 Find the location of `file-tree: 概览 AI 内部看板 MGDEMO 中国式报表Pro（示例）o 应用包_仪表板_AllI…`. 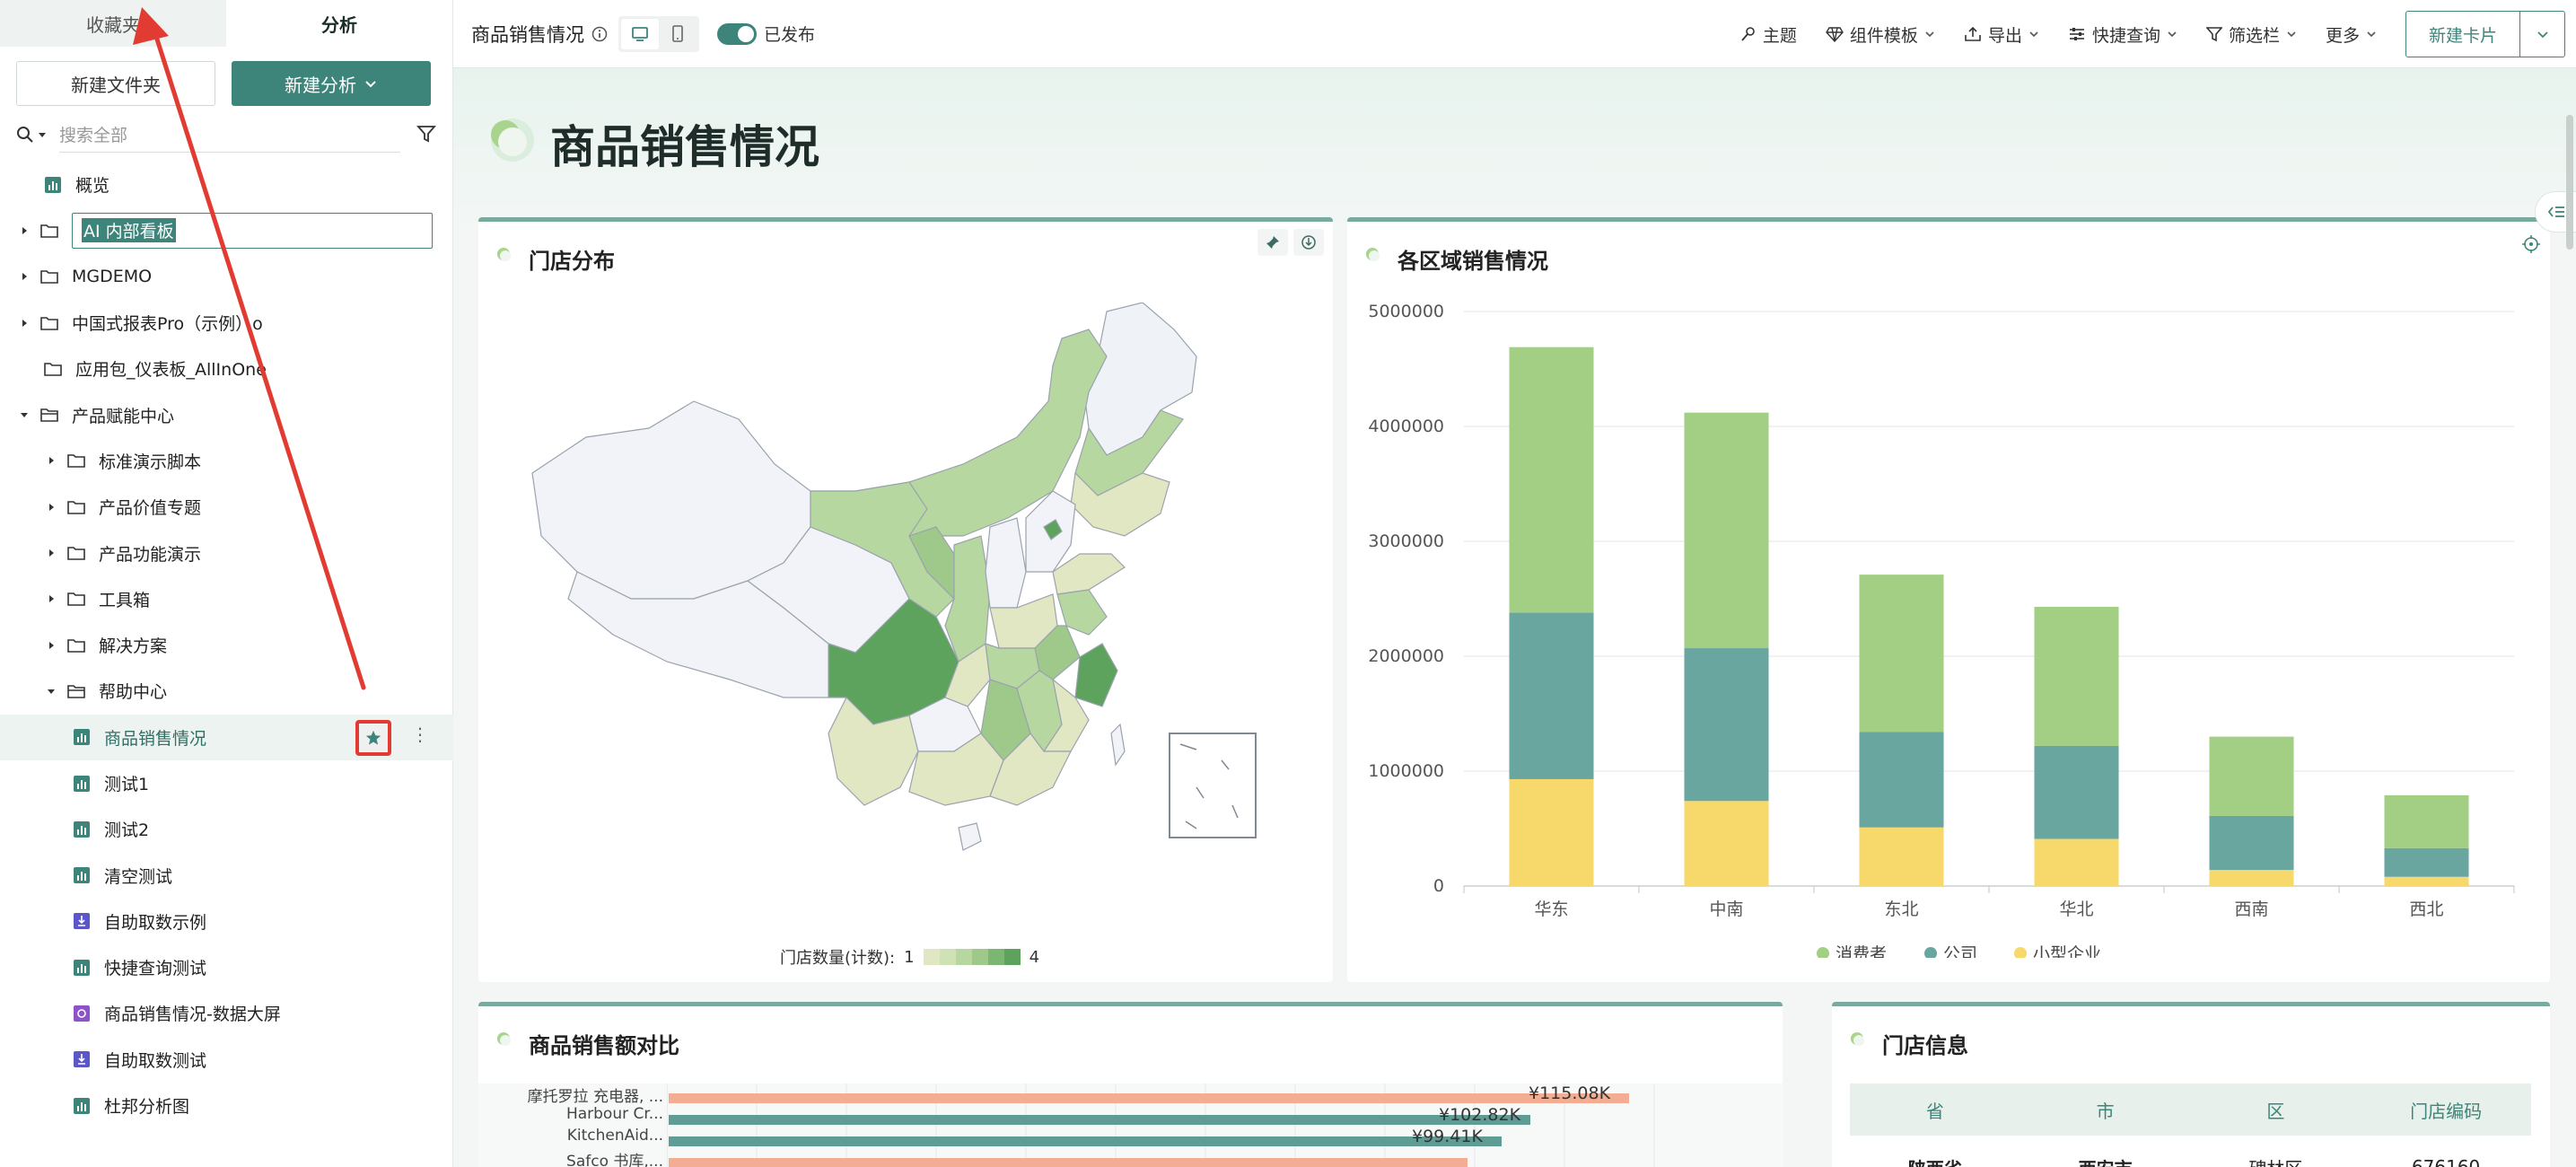

file-tree: 概览 AI 内部看板 MGDEMO 中国式报表Pro（示例）o 应用包_仪表板_AllI… is located at coordinates (226, 645).